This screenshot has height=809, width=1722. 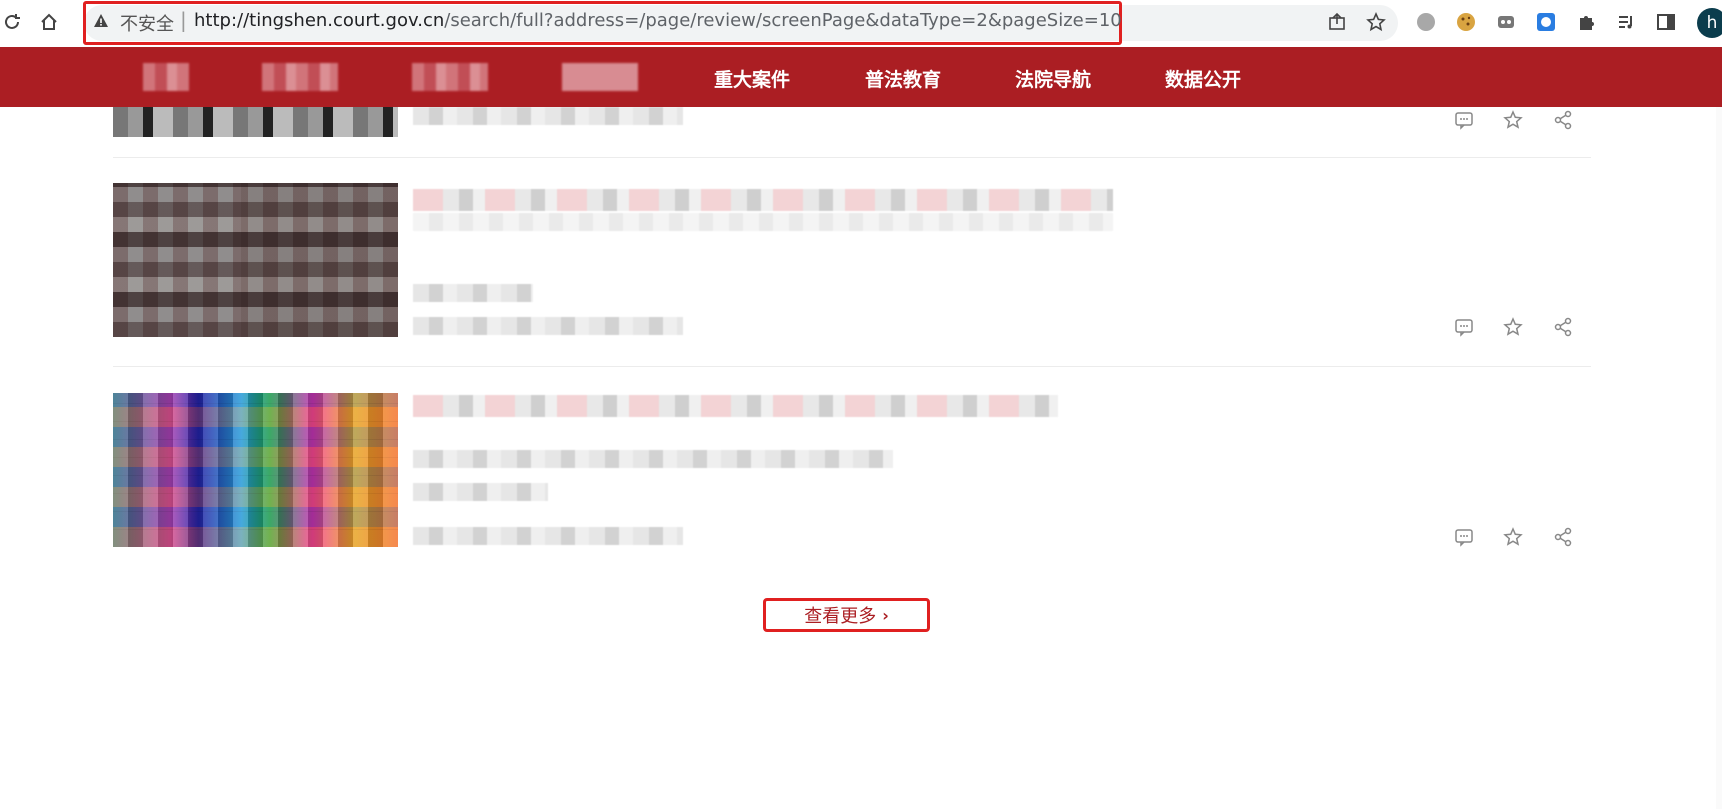 What do you see at coordinates (1466, 22) in the screenshot?
I see `cookie-icon` at bounding box center [1466, 22].